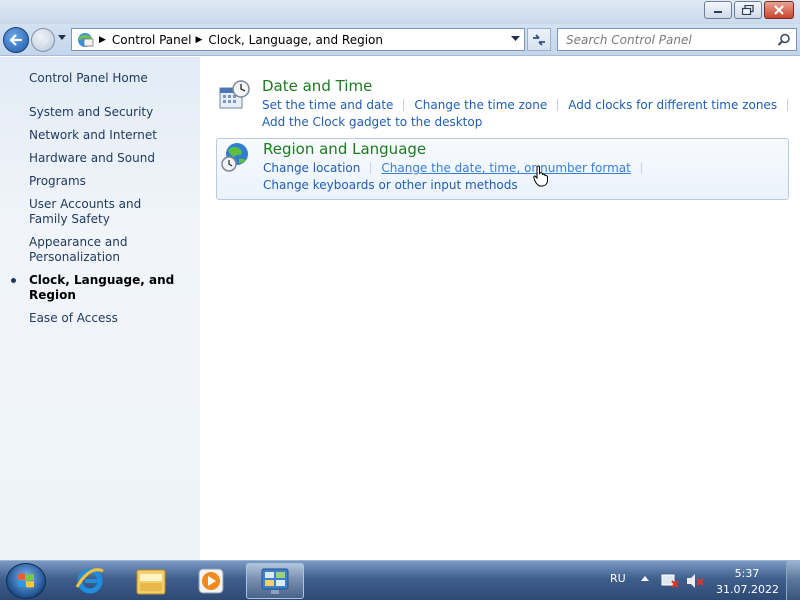 The width and height of the screenshot is (800, 600). I want to click on volume-muted-icon, so click(695, 581).